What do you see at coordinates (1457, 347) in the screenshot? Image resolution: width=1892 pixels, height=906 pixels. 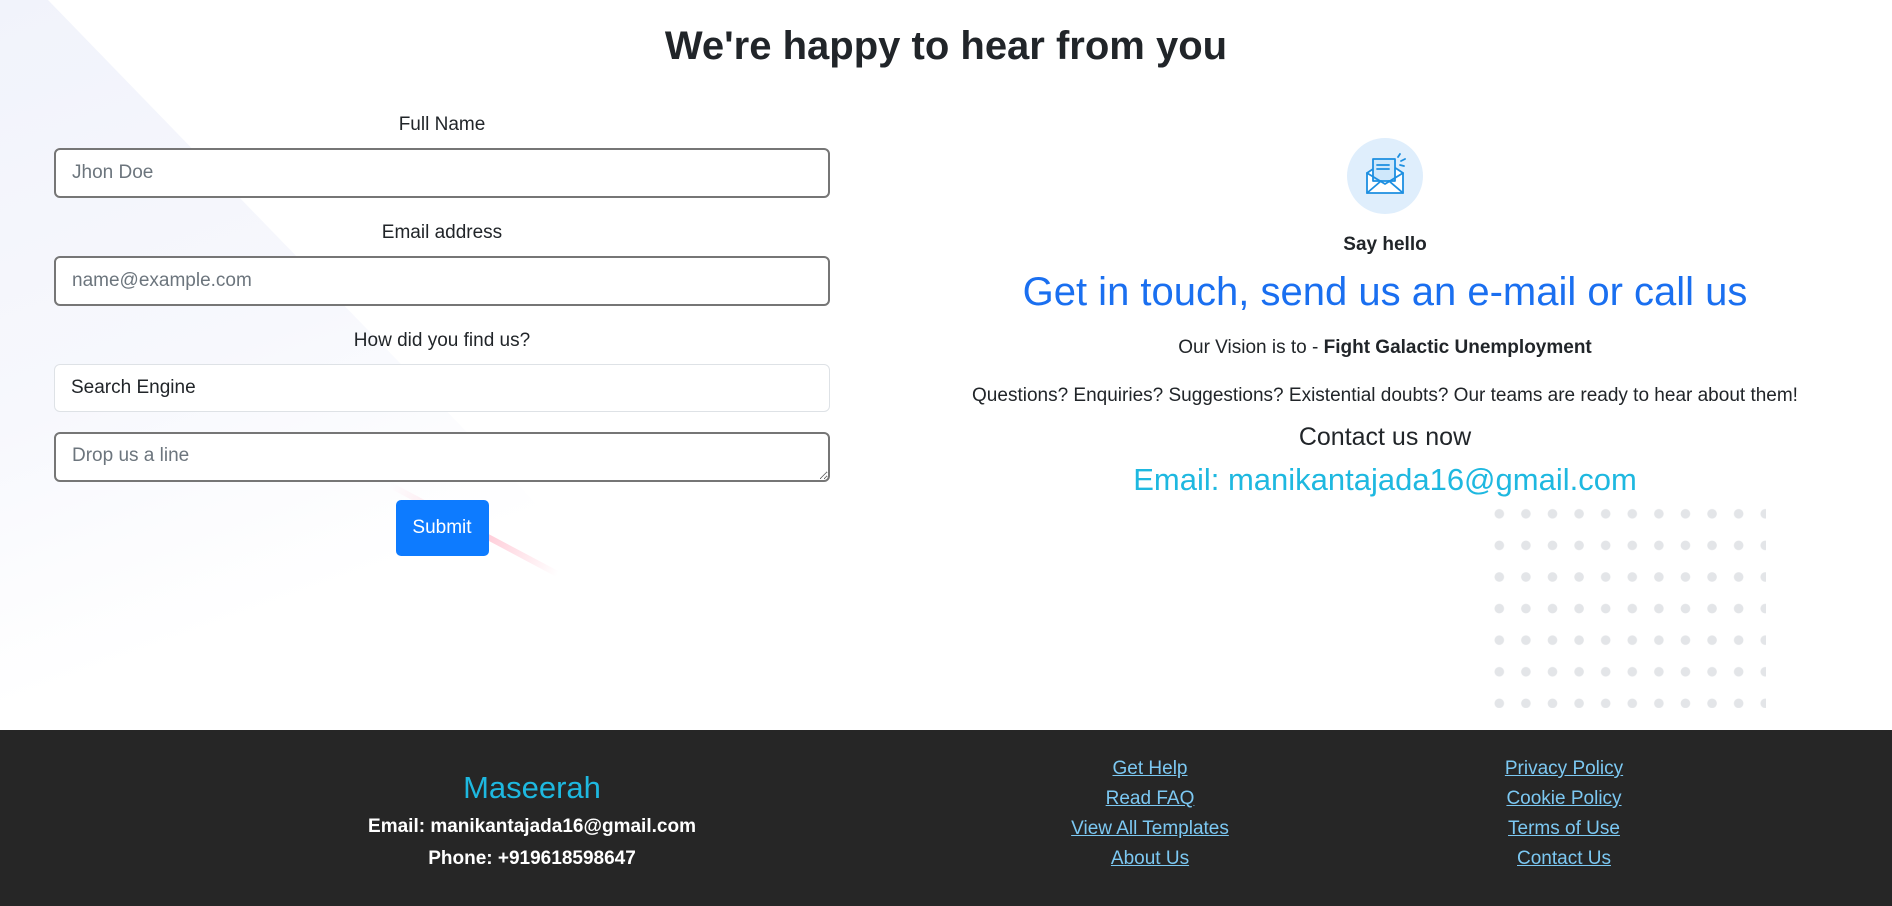 I see `vision-bold: Fight Galactic Unemployment` at bounding box center [1457, 347].